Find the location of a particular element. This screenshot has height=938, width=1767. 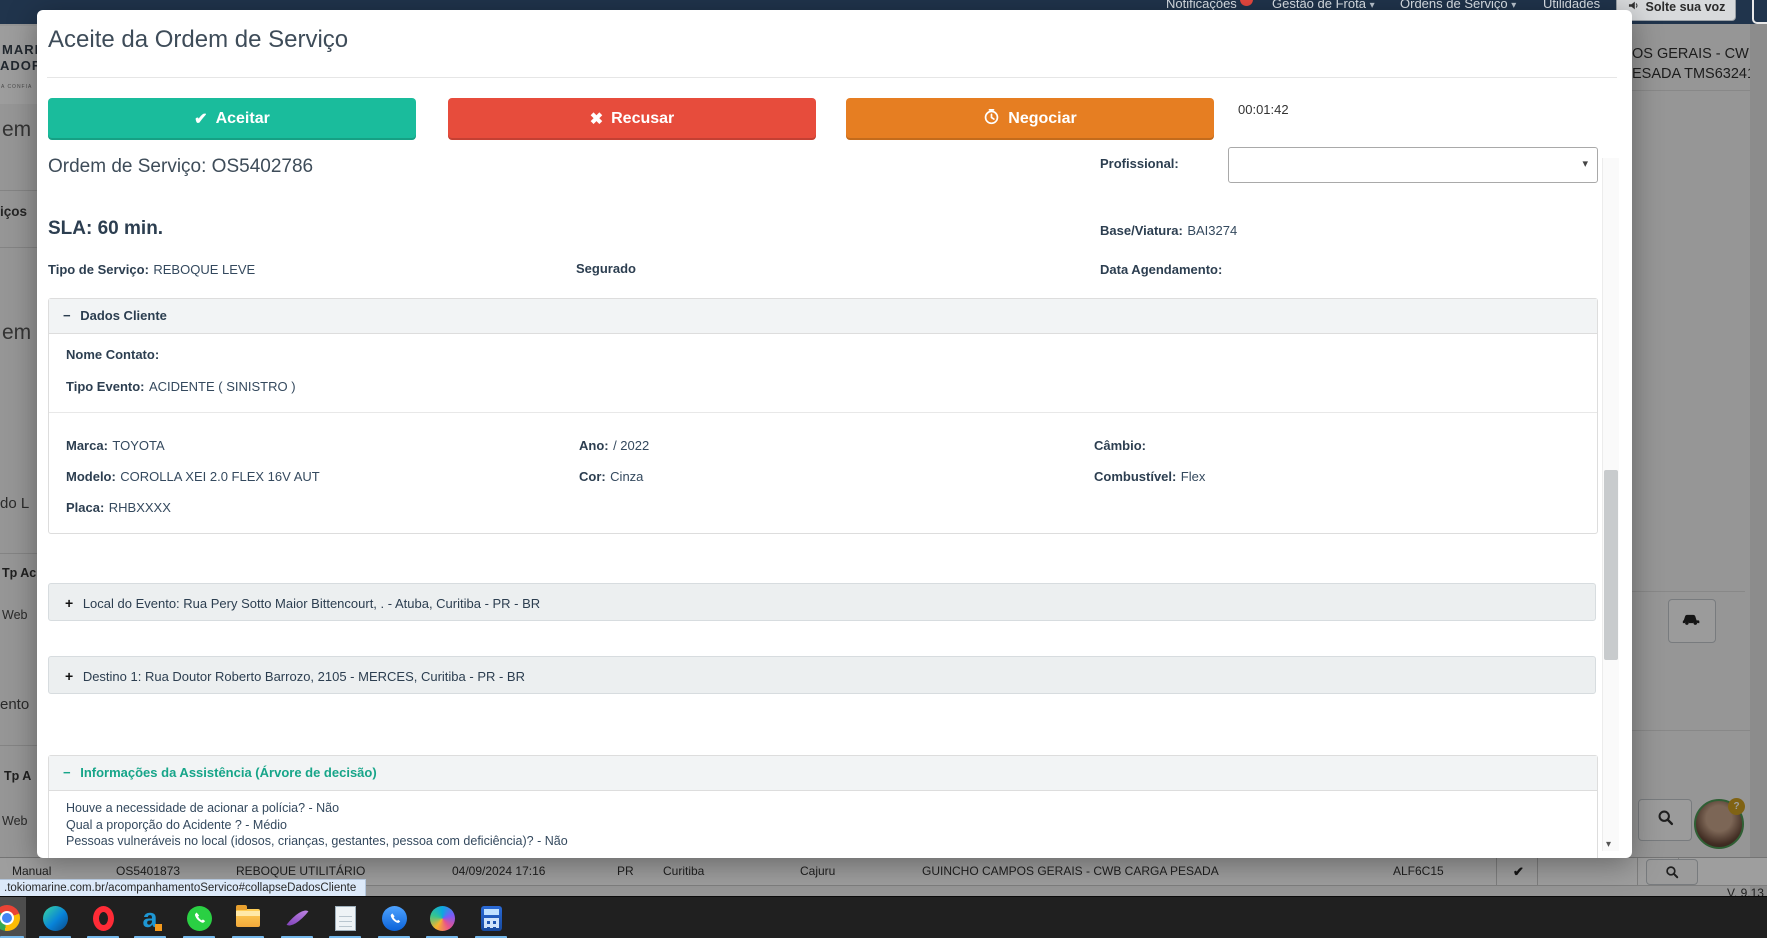

feather-icon is located at coordinates (297, 918).